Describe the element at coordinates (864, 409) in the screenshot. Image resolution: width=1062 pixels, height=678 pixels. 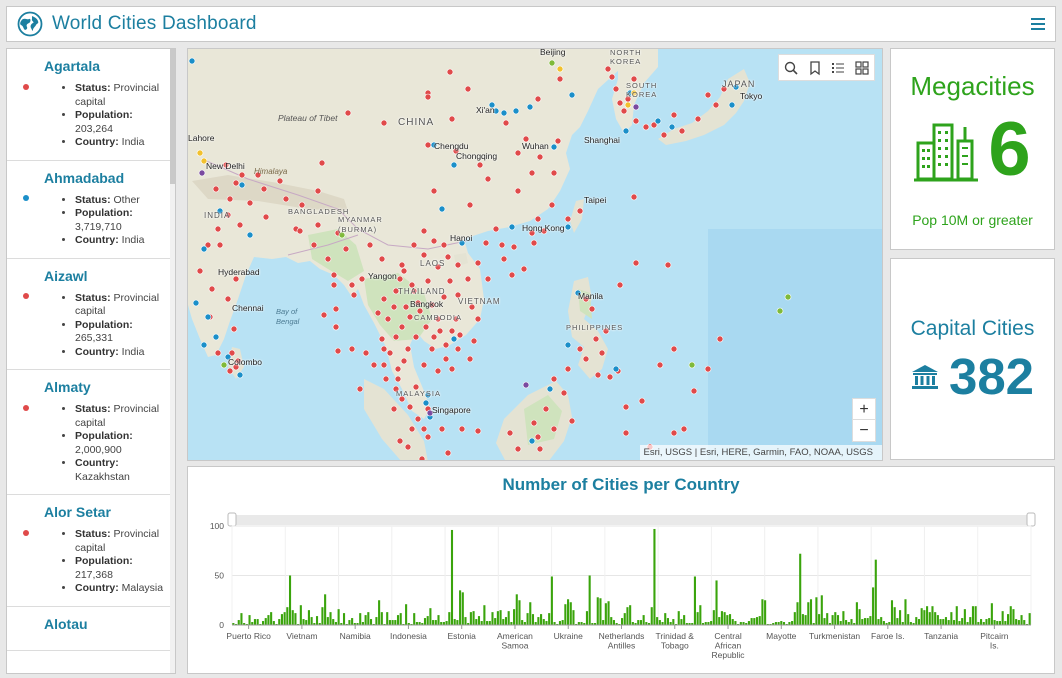
I see `zoom-in-button: +` at that location.